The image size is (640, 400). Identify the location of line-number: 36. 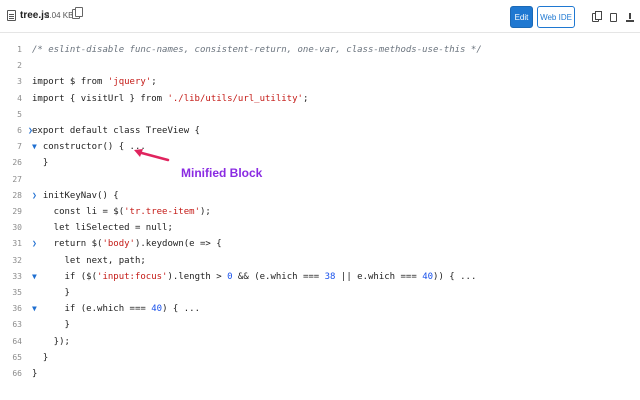
(11, 309).